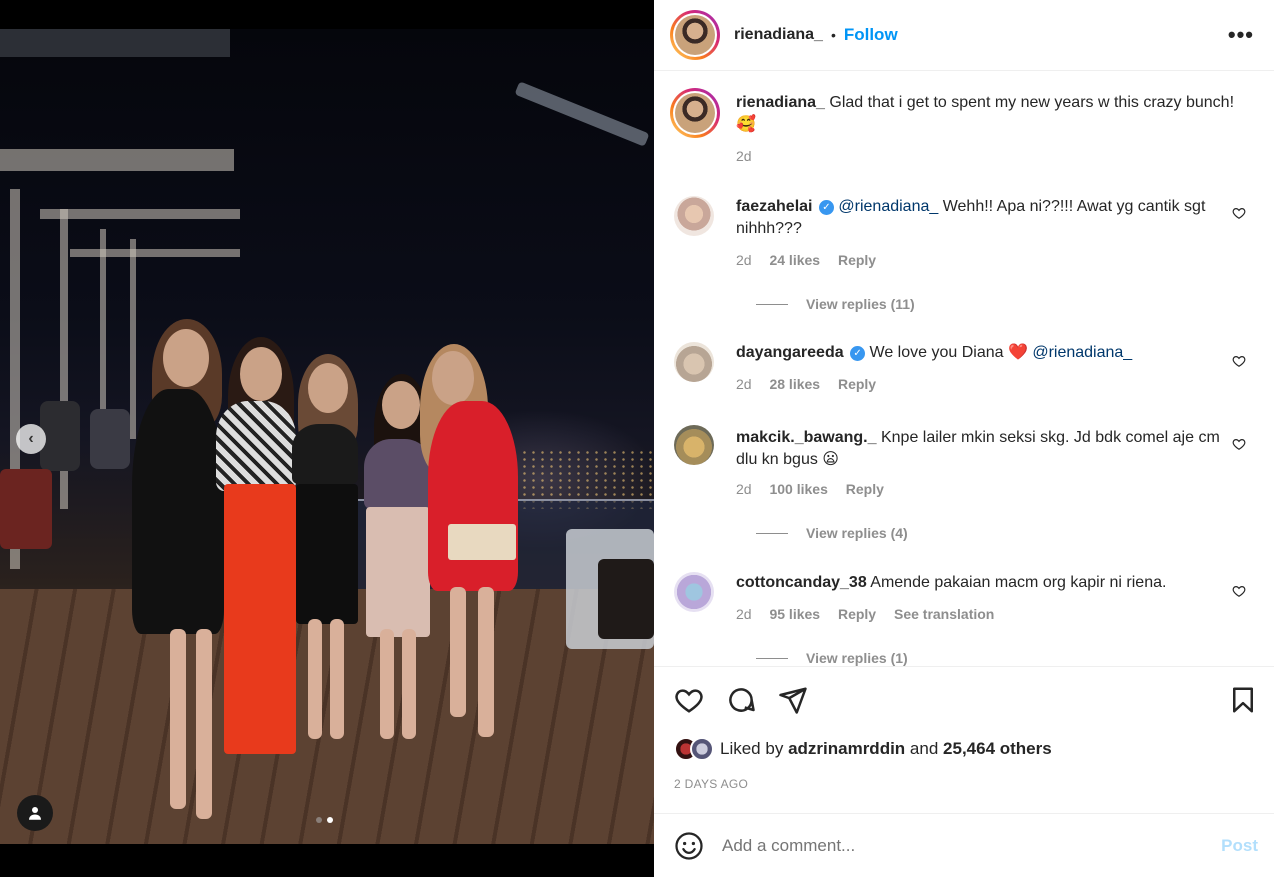 This screenshot has width=1274, height=877. What do you see at coordinates (711, 784) in the screenshot?
I see `post-timestamp: 2 DAYS AGO` at bounding box center [711, 784].